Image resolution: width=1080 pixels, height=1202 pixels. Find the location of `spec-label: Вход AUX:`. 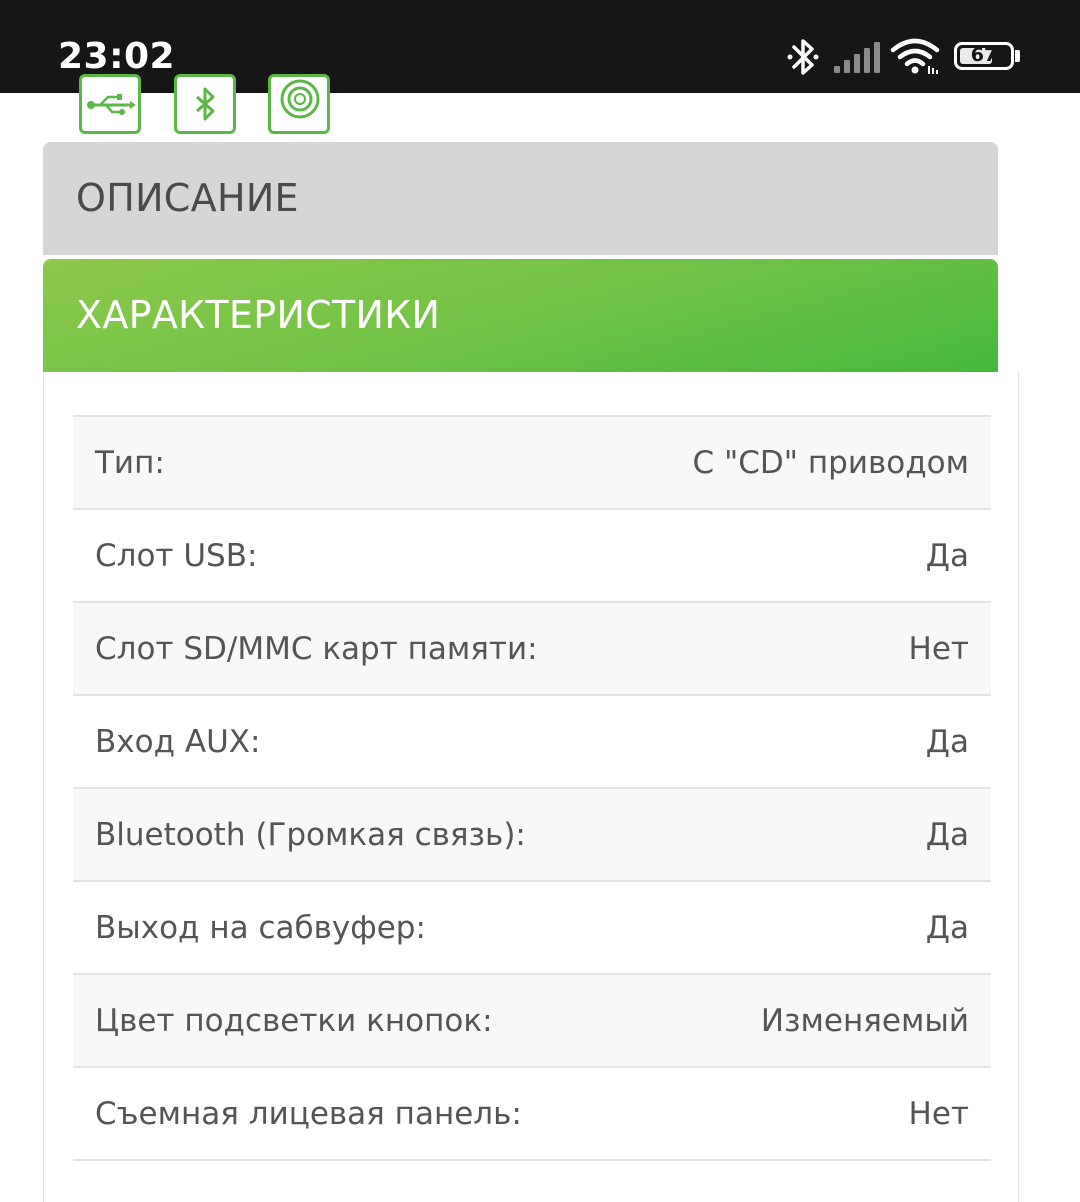

spec-label: Вход AUX: is located at coordinates (178, 741).